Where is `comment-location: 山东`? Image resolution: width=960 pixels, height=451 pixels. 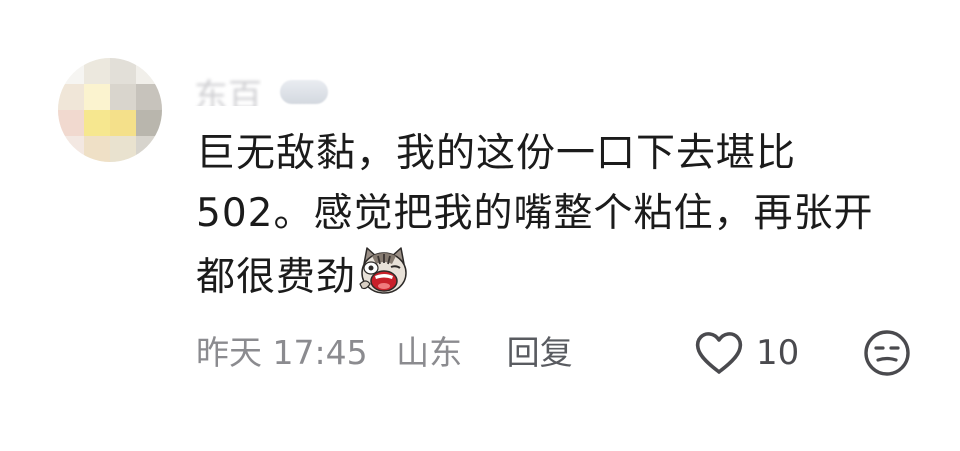 comment-location: 山东 is located at coordinates (429, 352).